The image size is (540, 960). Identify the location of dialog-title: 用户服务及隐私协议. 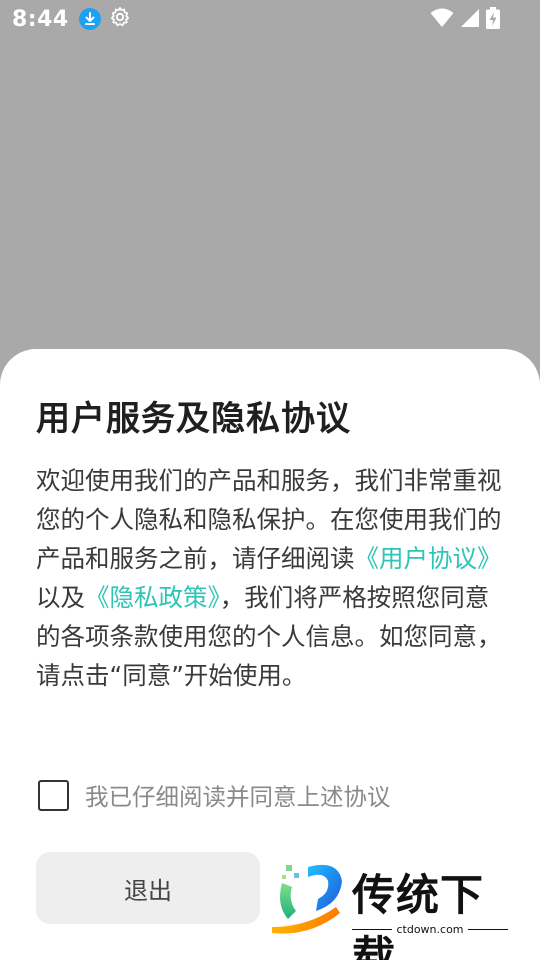
(193, 419).